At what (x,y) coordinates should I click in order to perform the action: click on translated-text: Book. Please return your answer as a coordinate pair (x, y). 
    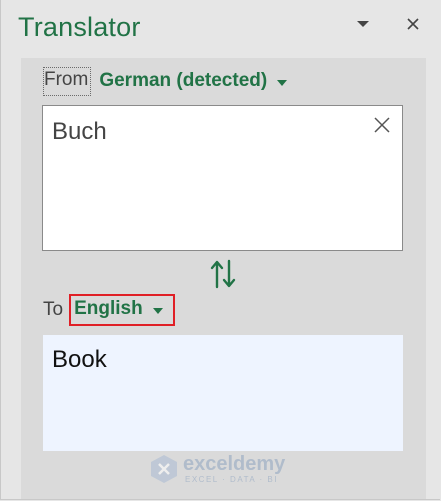
    Looking at the image, I should click on (79, 359).